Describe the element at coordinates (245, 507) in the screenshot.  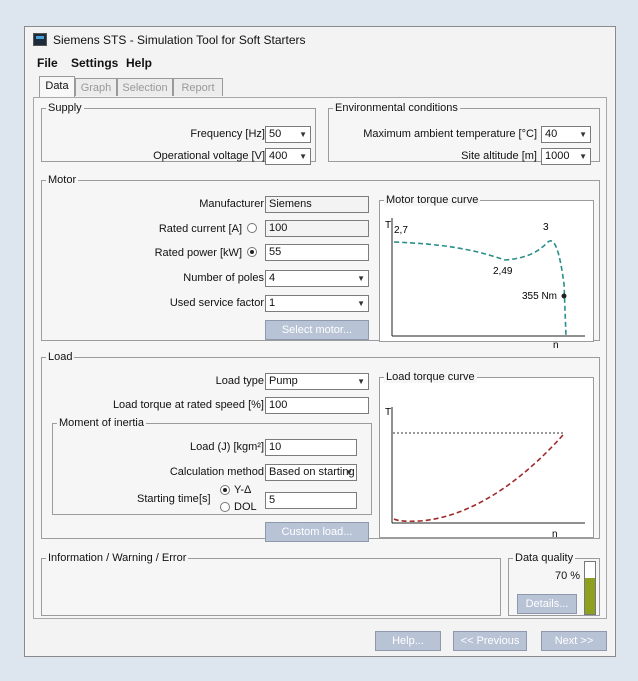
I see `dol-label: DOL` at that location.